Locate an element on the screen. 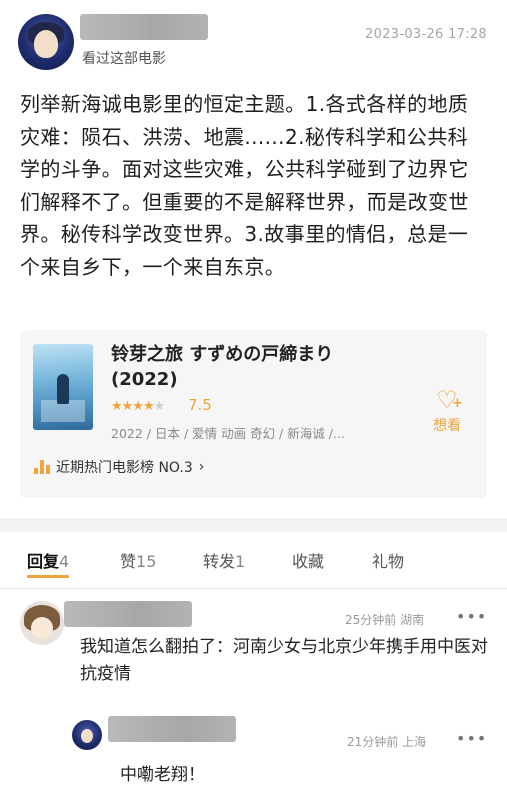 The height and width of the screenshot is (800, 507). tab-label: 收藏 is located at coordinates (308, 561).